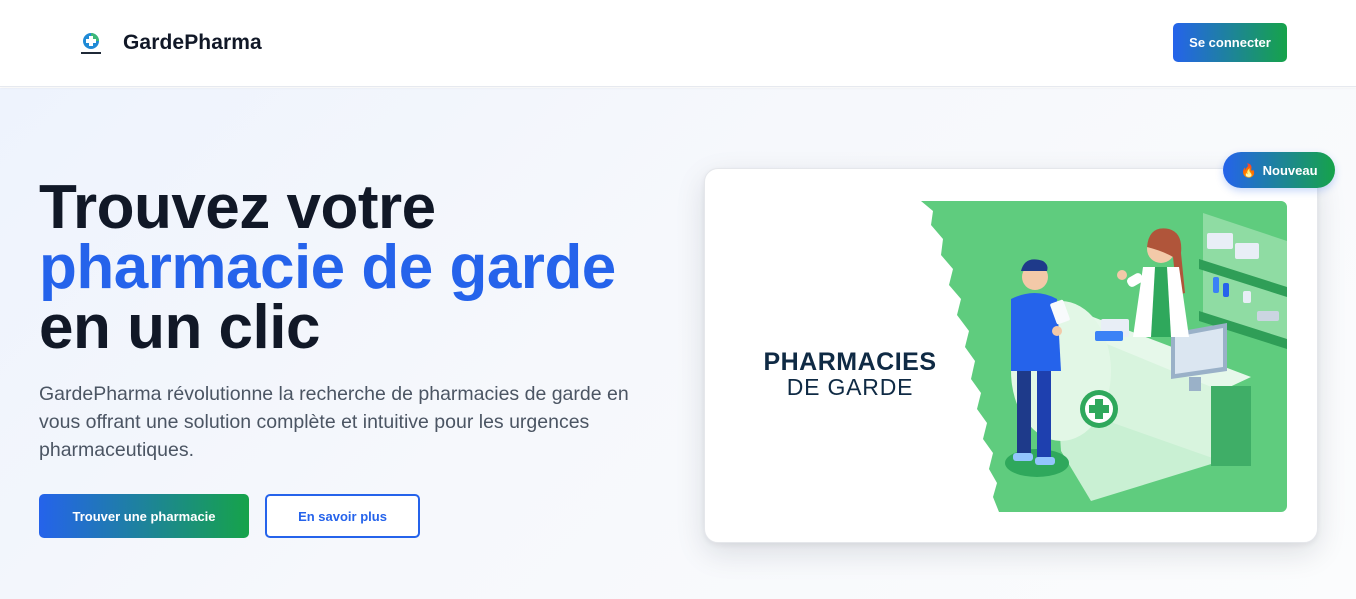 This screenshot has height=599, width=1356. What do you see at coordinates (179, 327) in the screenshot?
I see `hero-title-line-3: en un clic` at bounding box center [179, 327].